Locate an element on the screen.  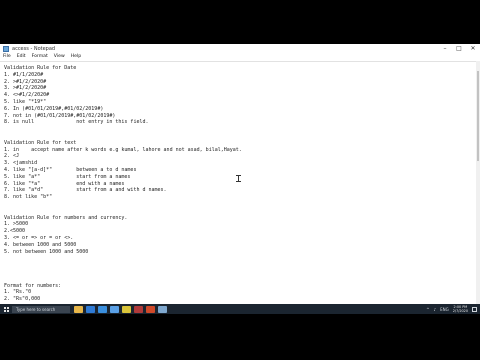
window-title: access - Notepad is located at coordinates (34, 48).